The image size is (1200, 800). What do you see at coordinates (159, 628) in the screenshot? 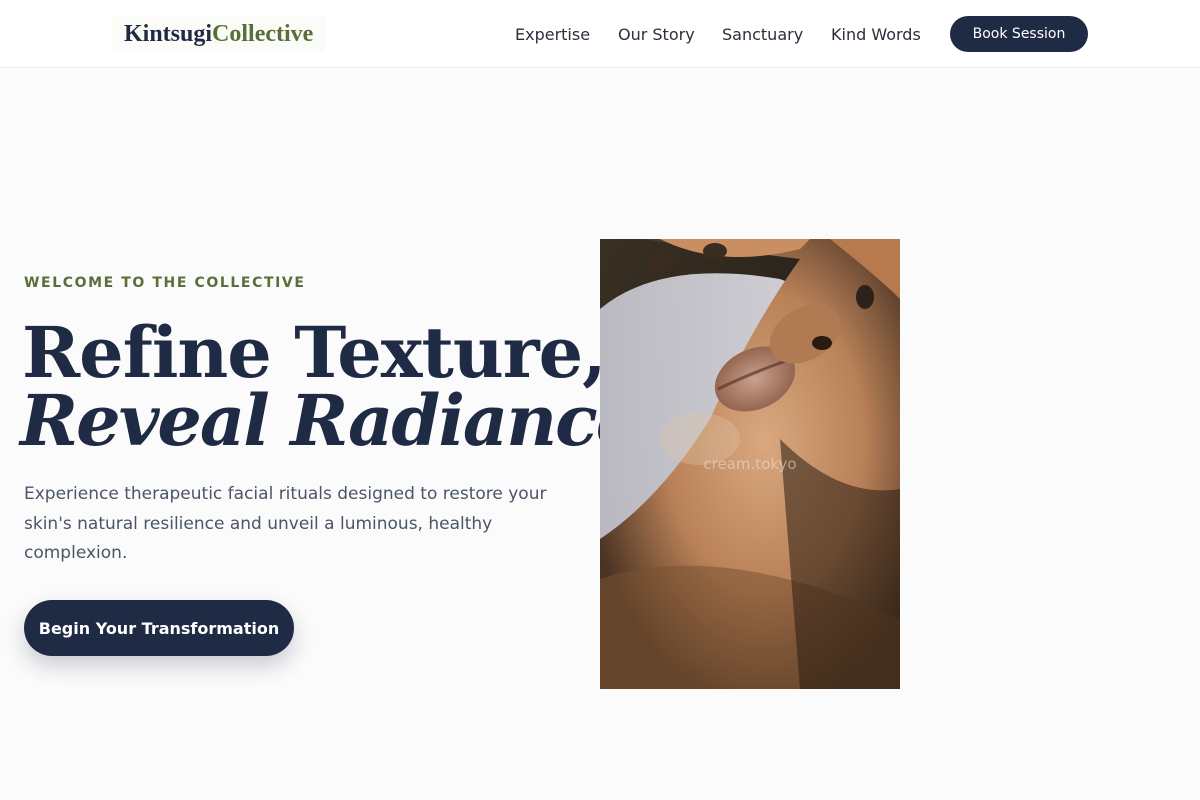
I see `begin-transformation-button: Begin Your Transformation` at bounding box center [159, 628].